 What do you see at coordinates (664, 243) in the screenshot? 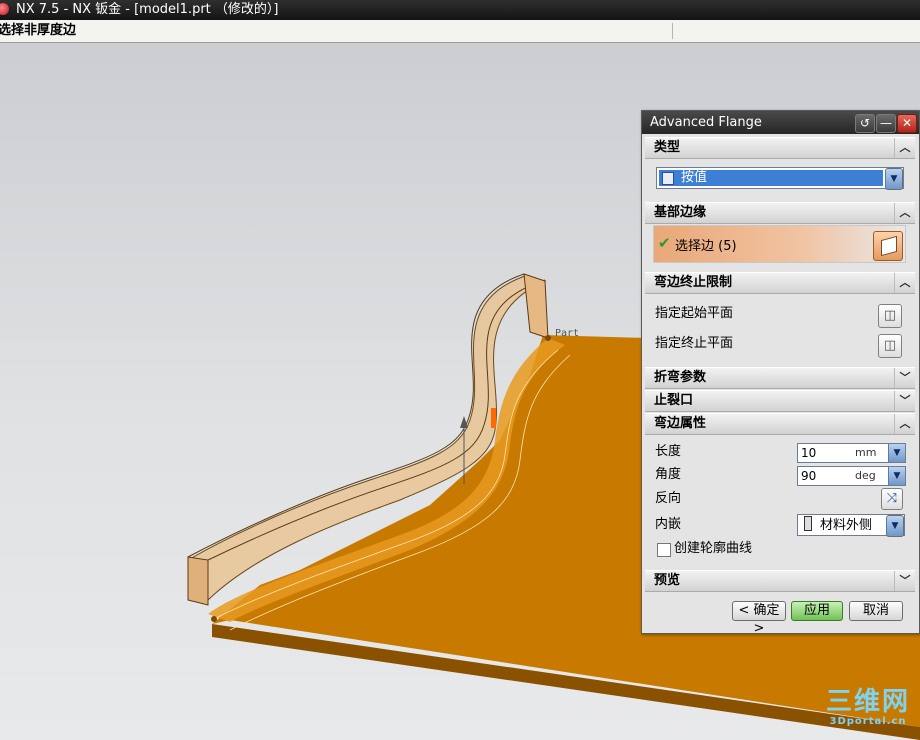
I see `check-icon: ✔` at bounding box center [664, 243].